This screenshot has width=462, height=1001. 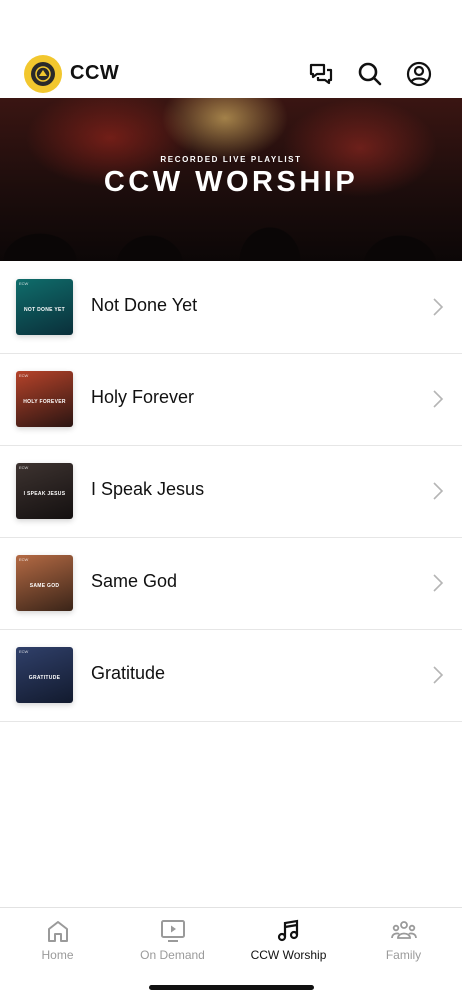 I want to click on app-header: CCW, so click(x=231, y=74).